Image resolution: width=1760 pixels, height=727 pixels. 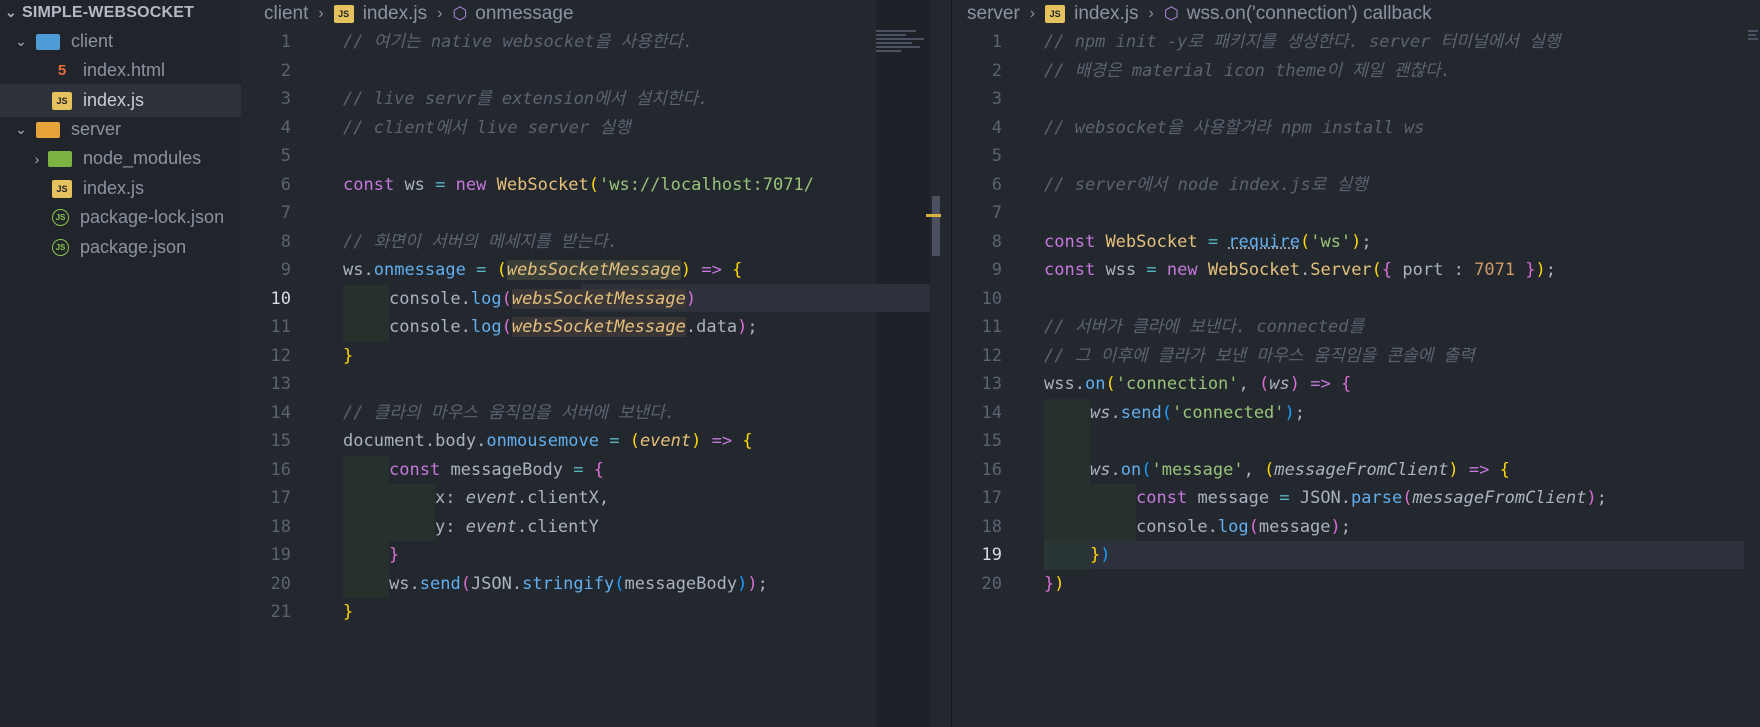 I want to click on code-line: 19}, so click(x=558, y=555).